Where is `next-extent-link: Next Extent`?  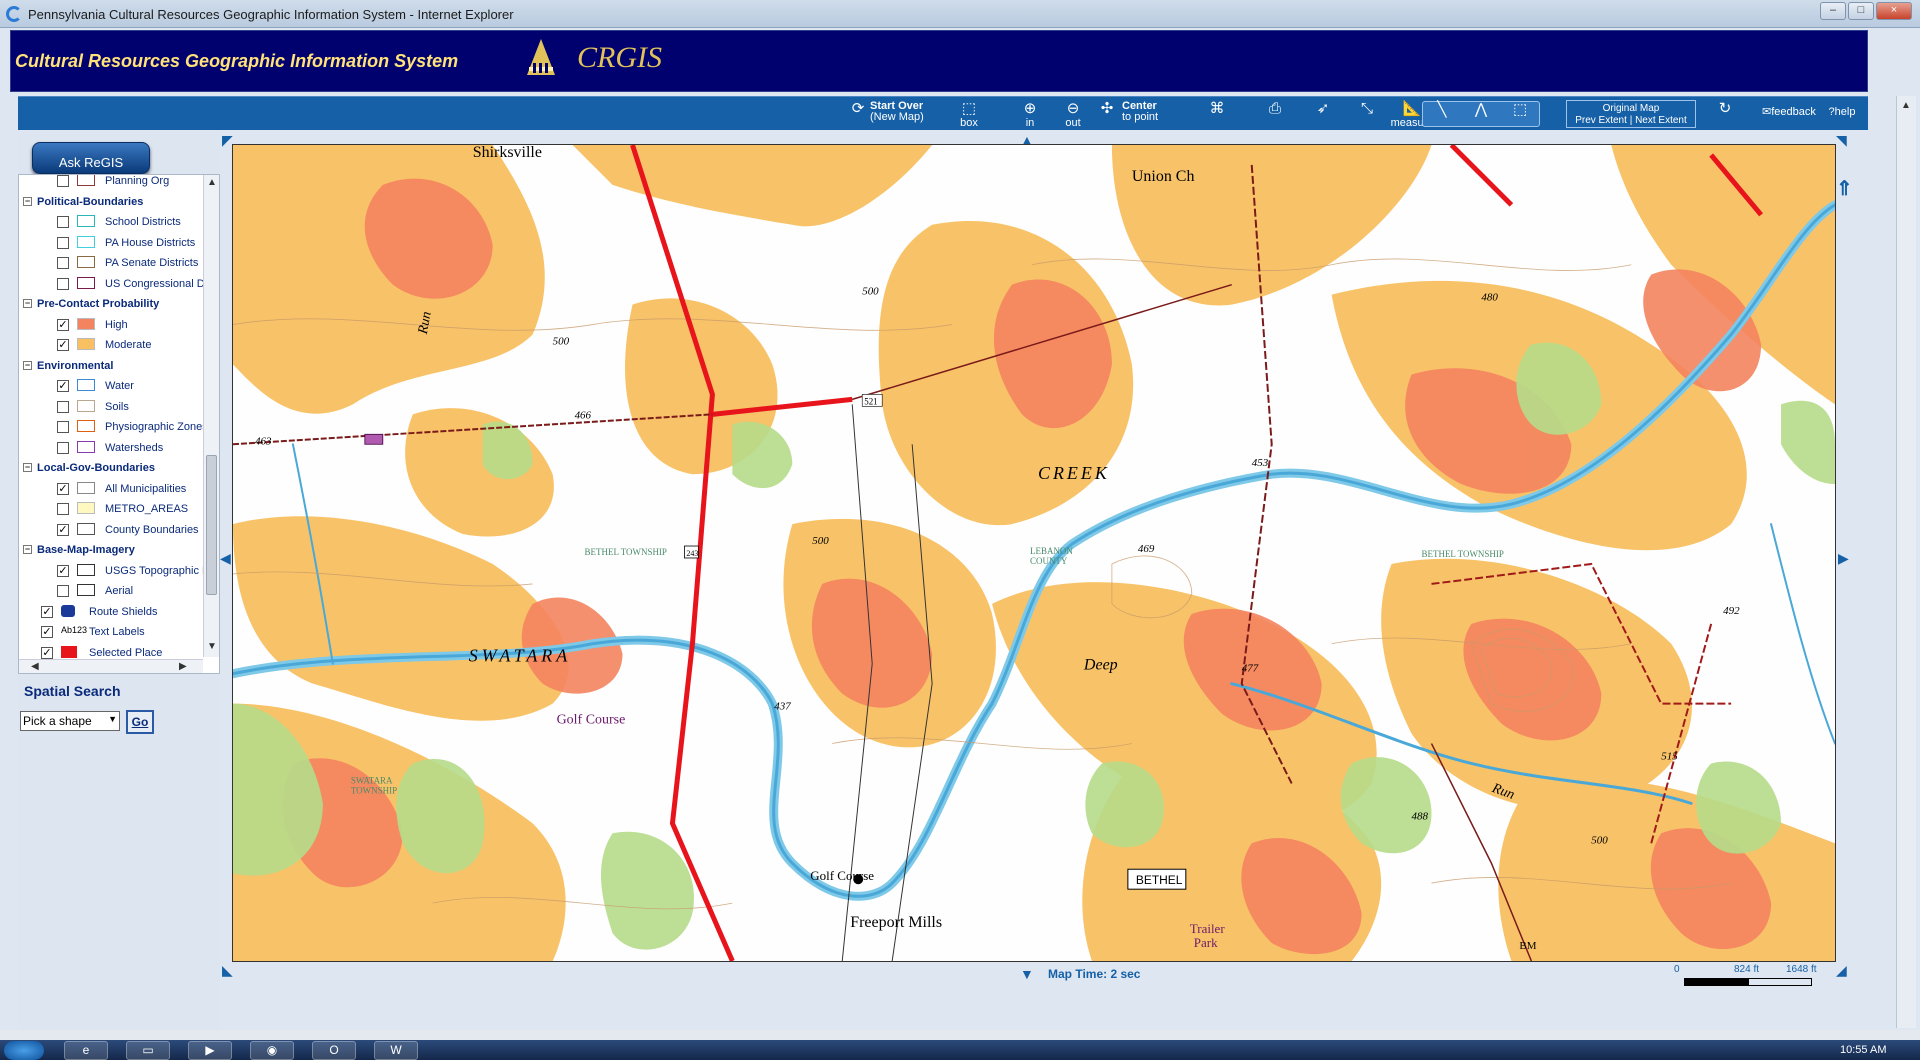
next-extent-link: Next Extent is located at coordinates (1661, 120).